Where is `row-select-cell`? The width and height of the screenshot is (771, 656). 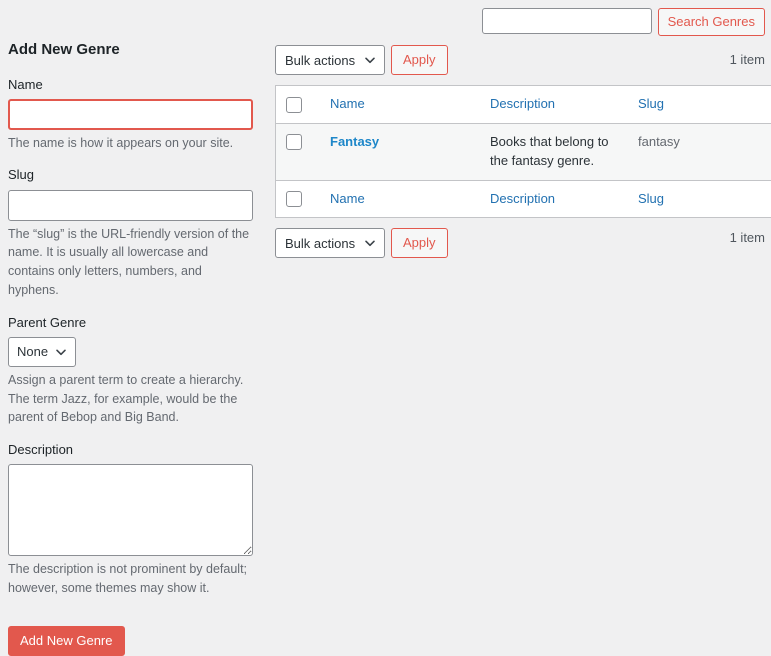 row-select-cell is located at coordinates (298, 151).